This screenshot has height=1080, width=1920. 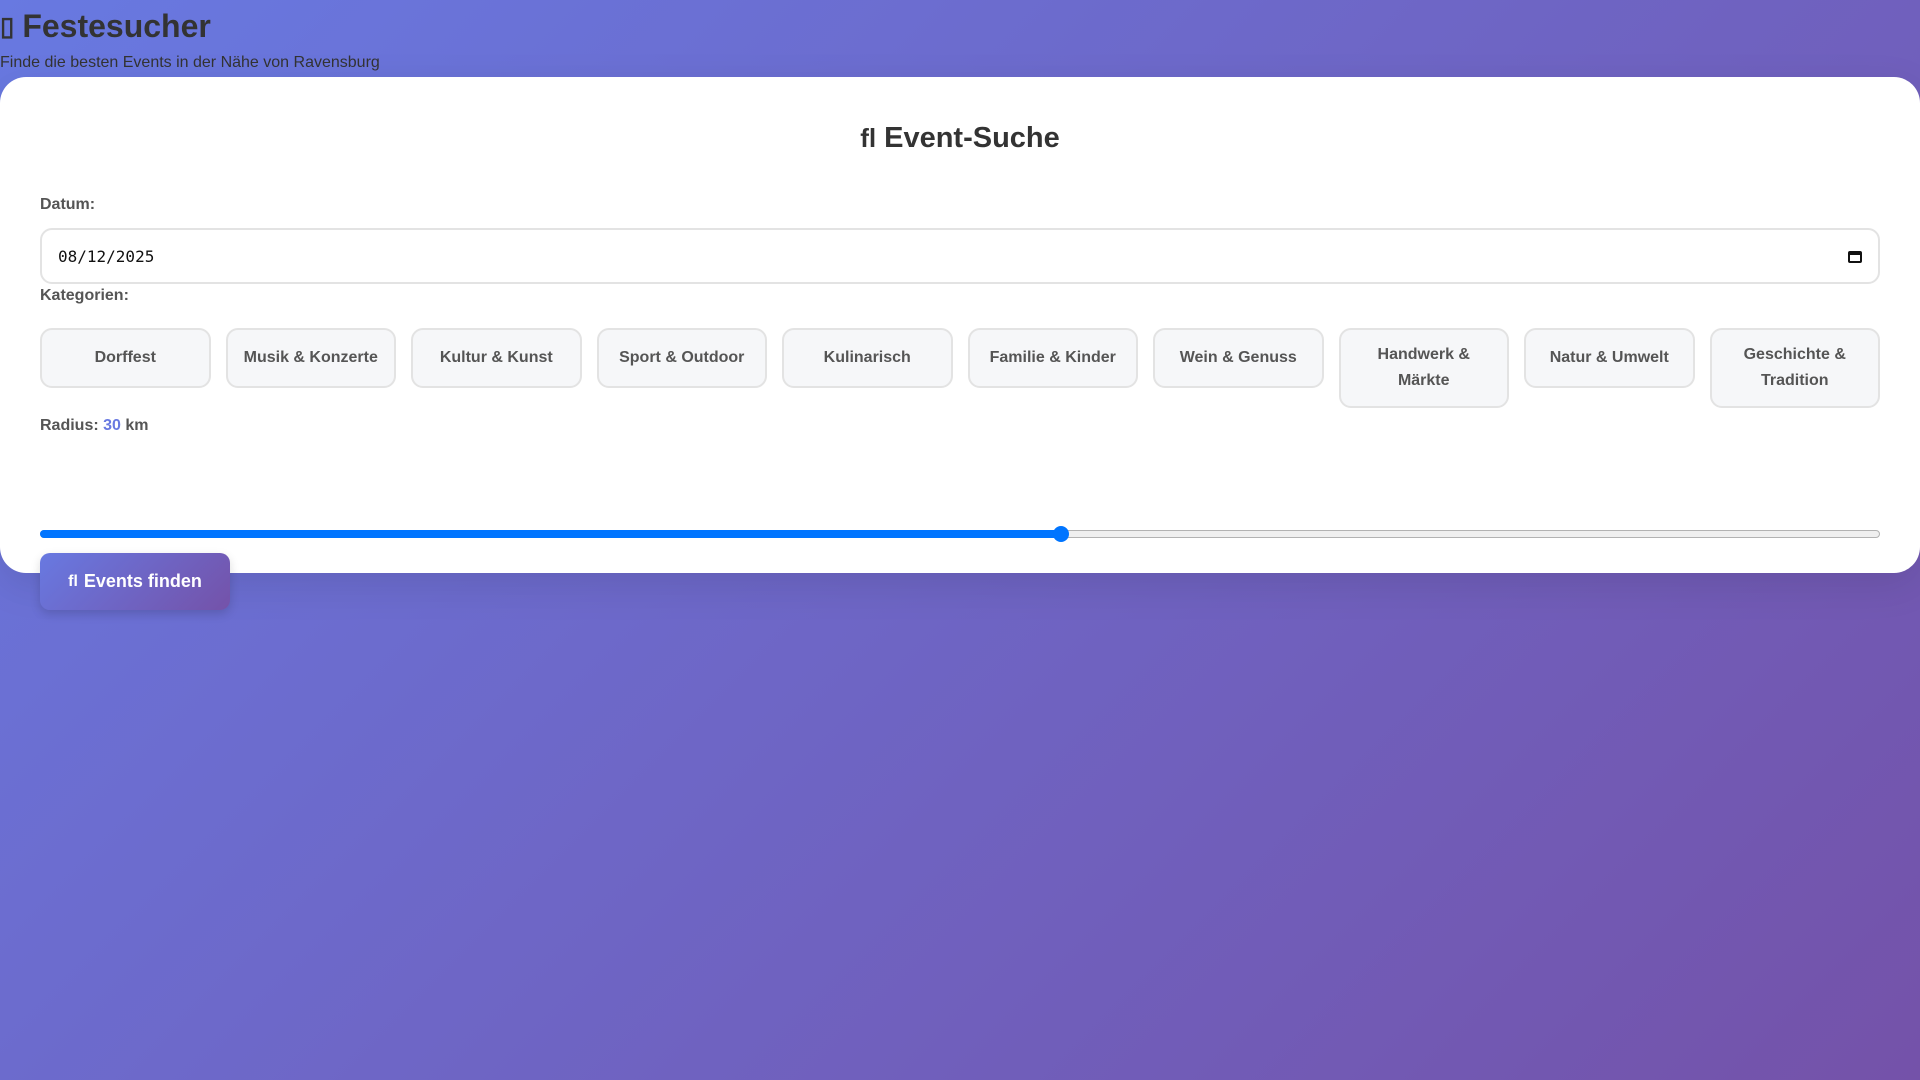 I want to click on radius-value: 30, so click(x=112, y=425).